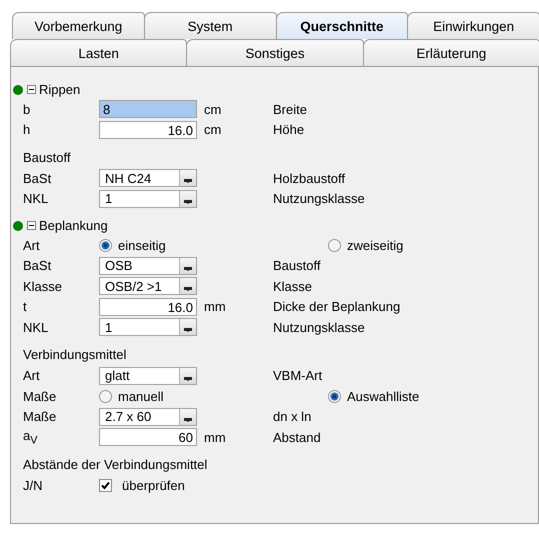 The height and width of the screenshot is (537, 539). I want to click on checkbox-label: überprüfen, so click(153, 486).